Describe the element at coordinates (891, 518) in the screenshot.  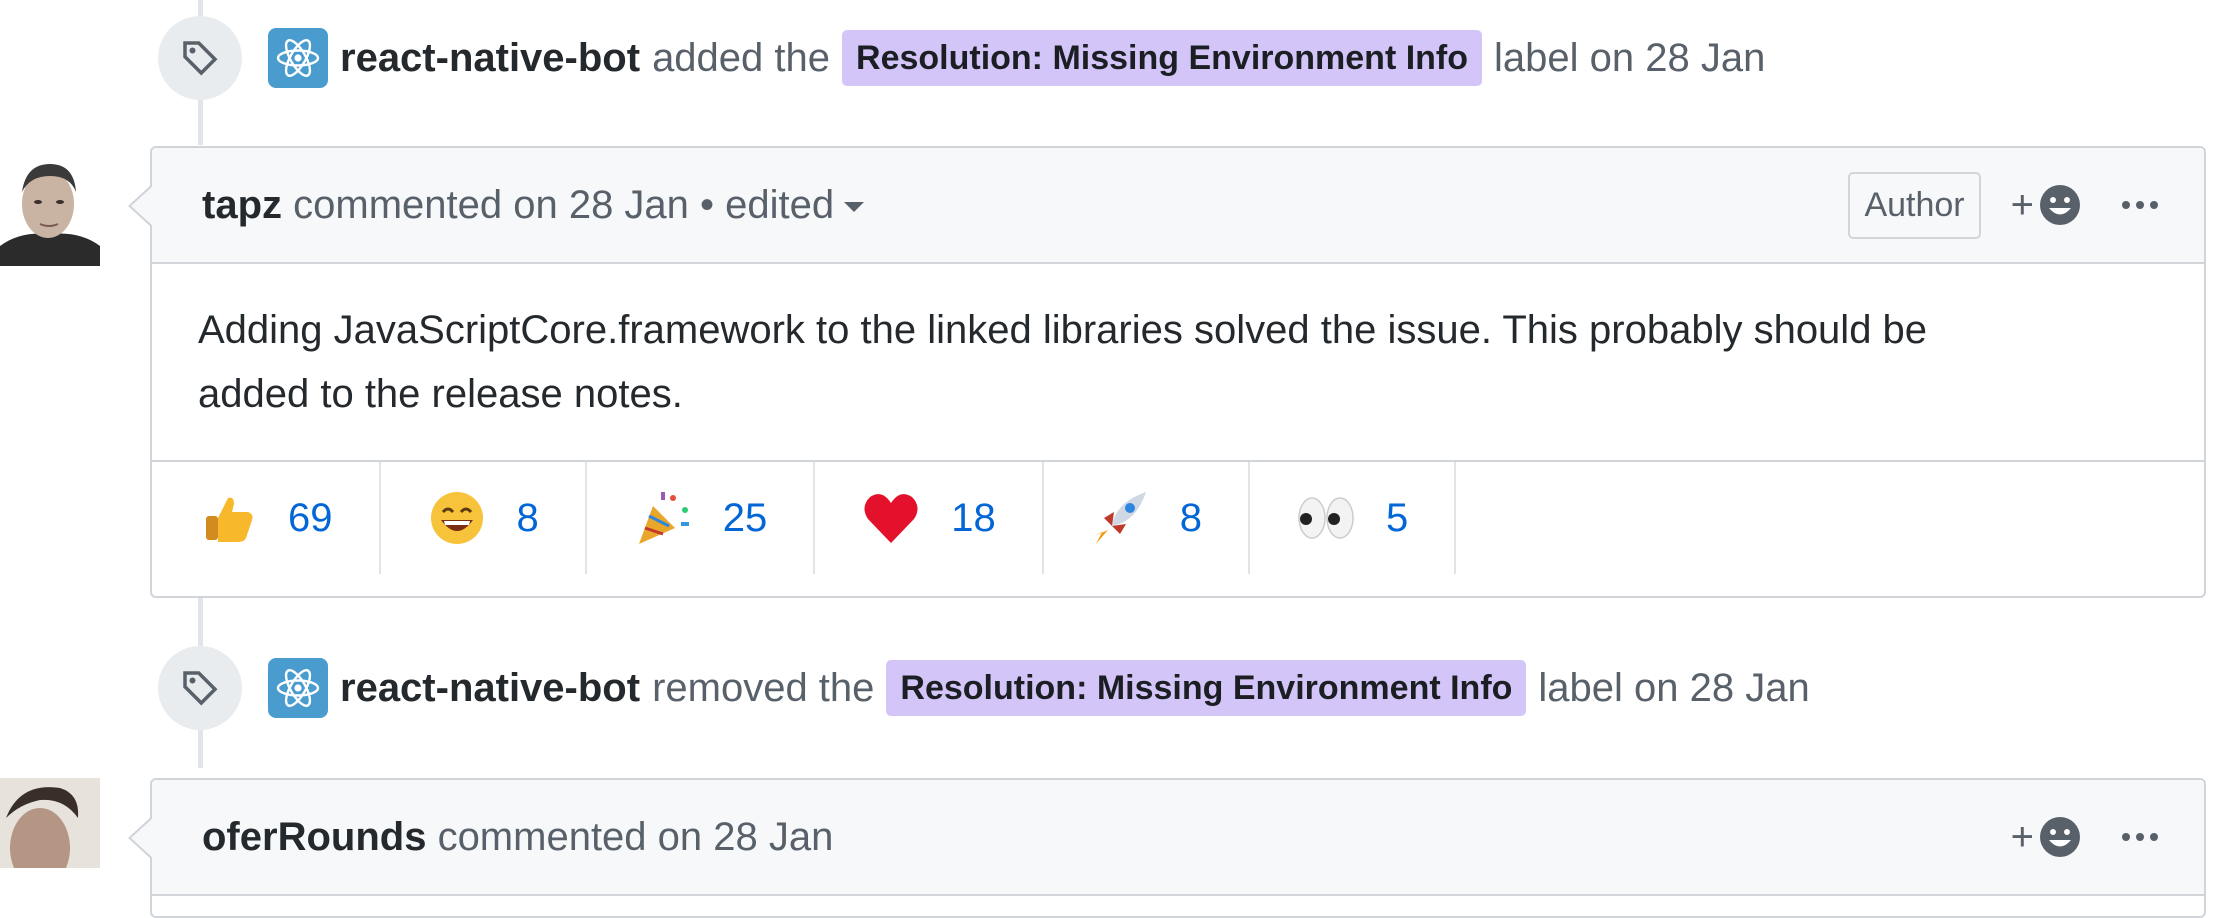
I see `heart-icon` at that location.